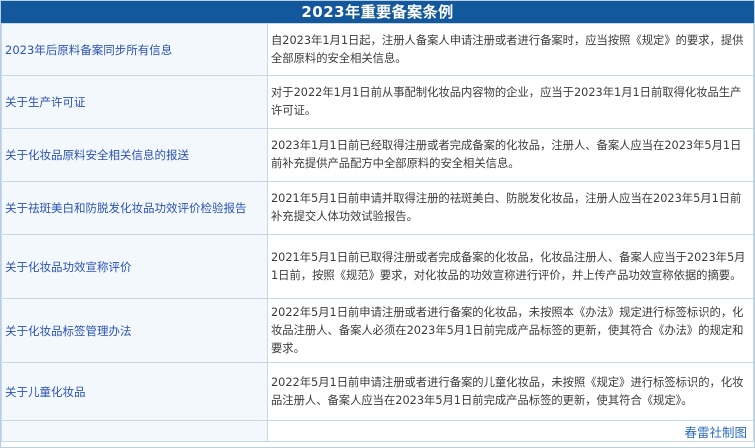 The width and height of the screenshot is (755, 448). I want to click on row-topic: 关于生产许可证, so click(134, 102).